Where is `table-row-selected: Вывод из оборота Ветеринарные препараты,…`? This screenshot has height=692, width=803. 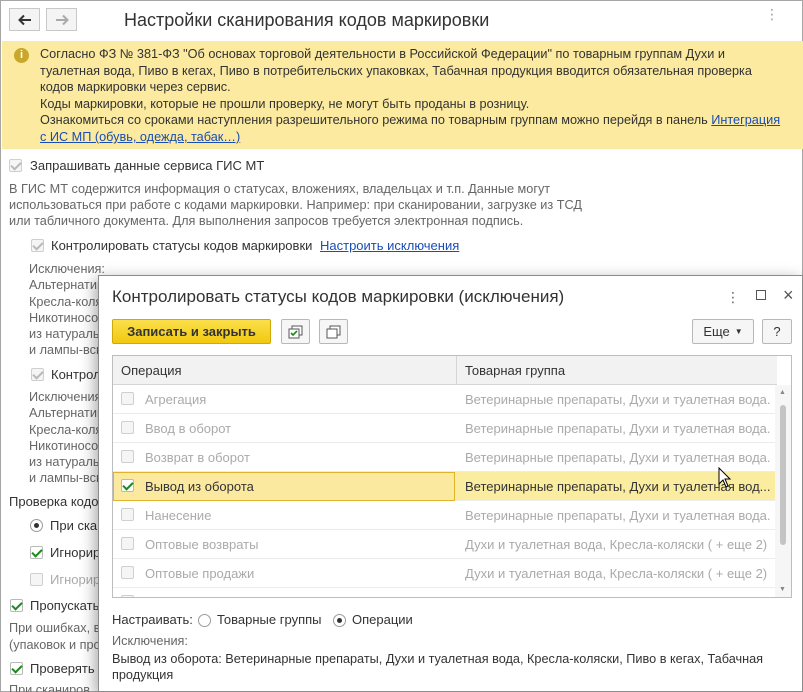
table-row-selected: Вывод из оборота Ветеринарные препараты,… is located at coordinates (445, 486).